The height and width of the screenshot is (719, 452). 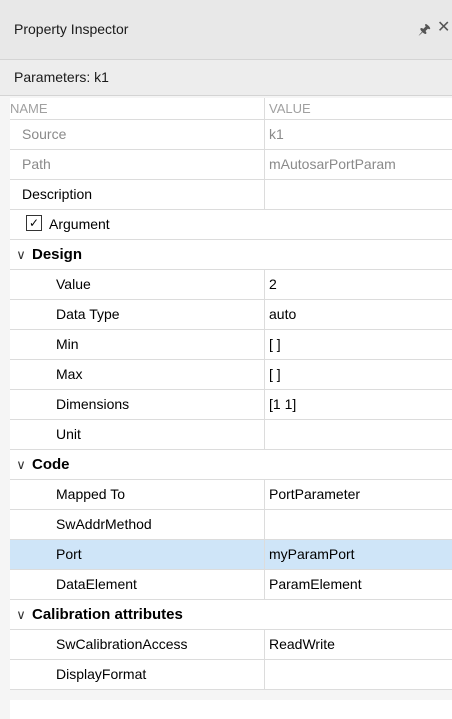 I want to click on argument-label: Argument, so click(x=79, y=224).